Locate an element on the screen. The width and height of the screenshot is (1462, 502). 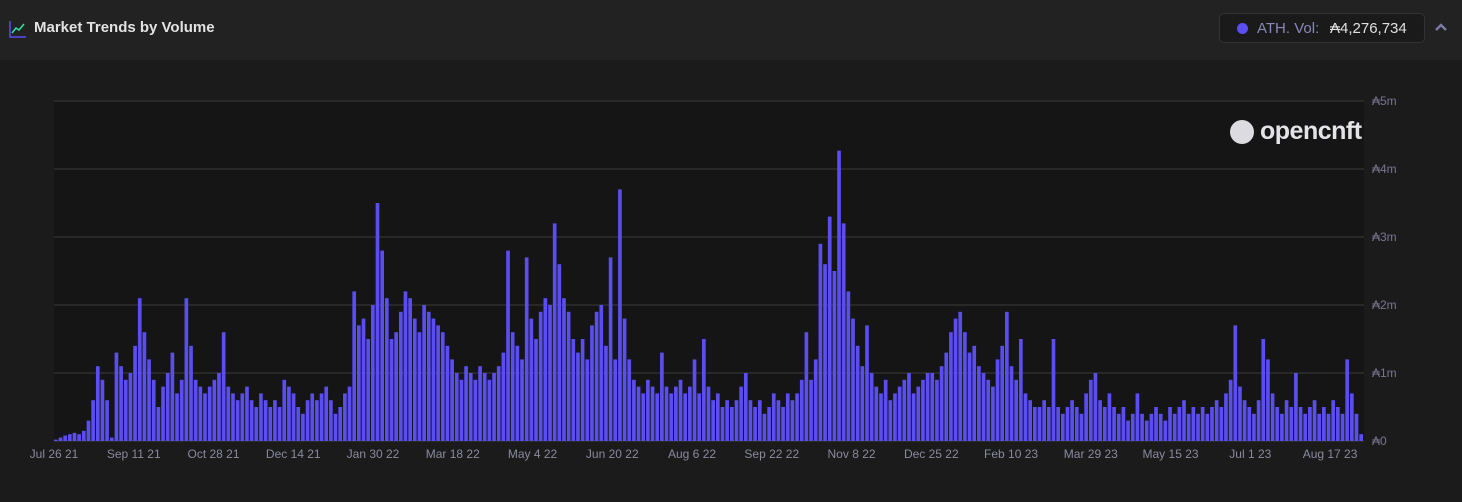
y-tick-label: ₳5m is located at coordinates (1384, 101).